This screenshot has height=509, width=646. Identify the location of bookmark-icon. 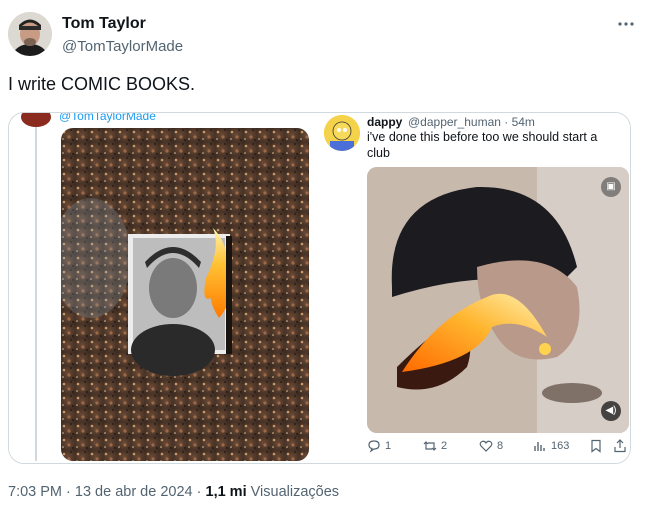
(596, 446).